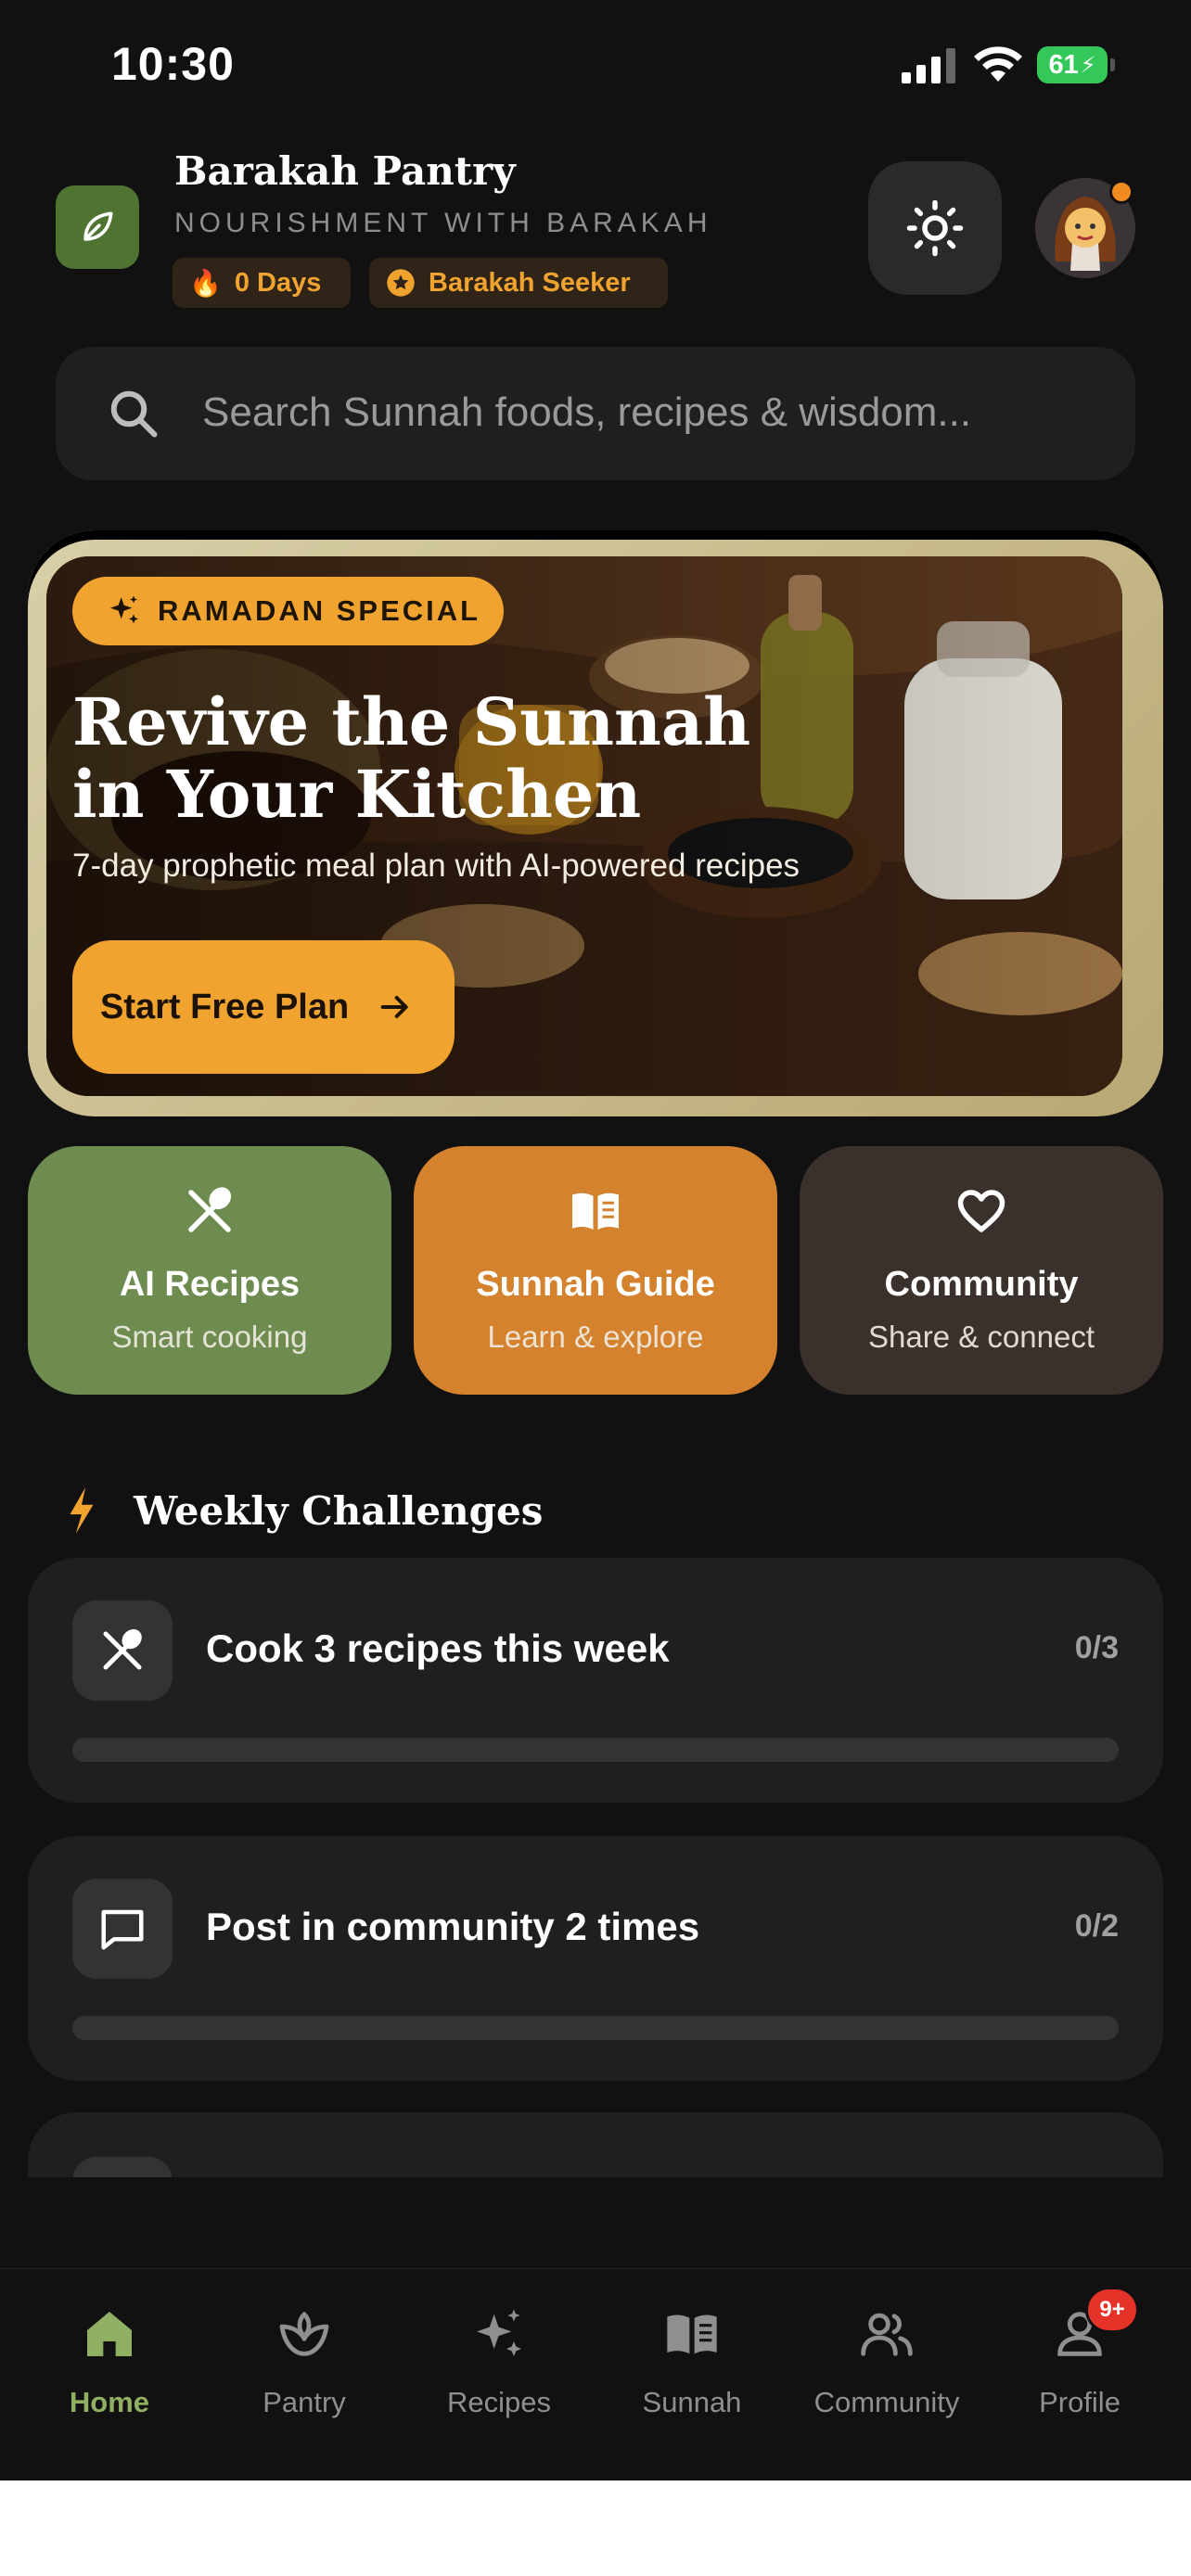  What do you see at coordinates (304, 2361) in the screenshot?
I see `nav-item-pantry: Pantry` at bounding box center [304, 2361].